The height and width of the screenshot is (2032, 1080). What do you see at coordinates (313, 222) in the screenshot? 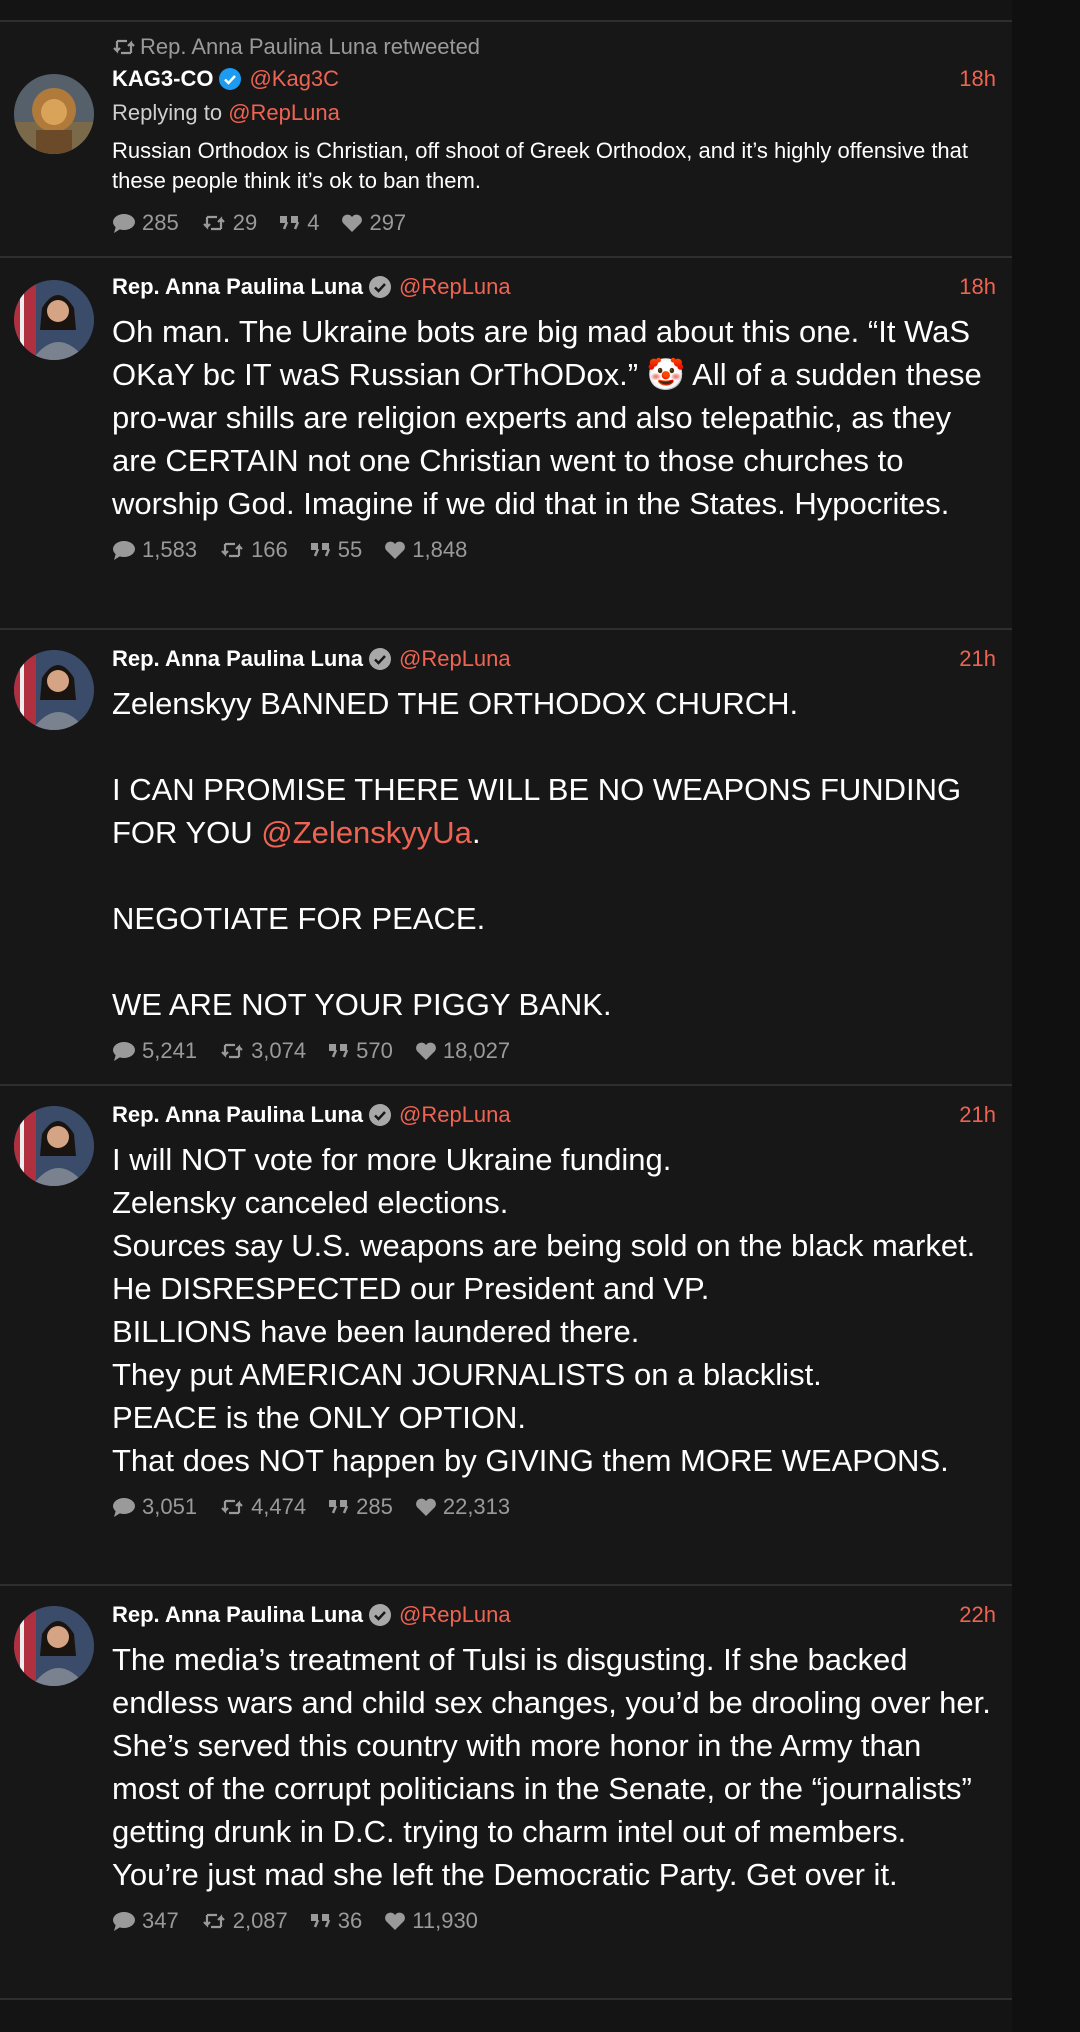
I see `quote-count: 4` at bounding box center [313, 222].